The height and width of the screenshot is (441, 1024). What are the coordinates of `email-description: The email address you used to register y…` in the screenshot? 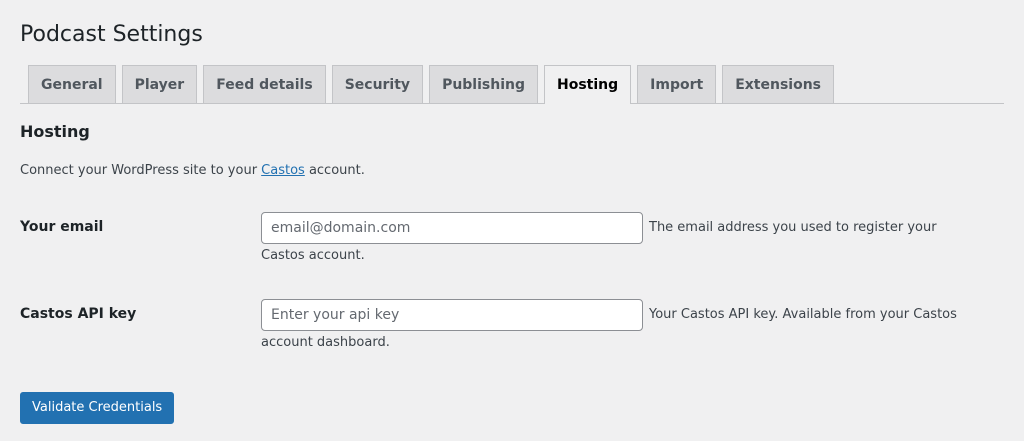 It's located at (599, 241).